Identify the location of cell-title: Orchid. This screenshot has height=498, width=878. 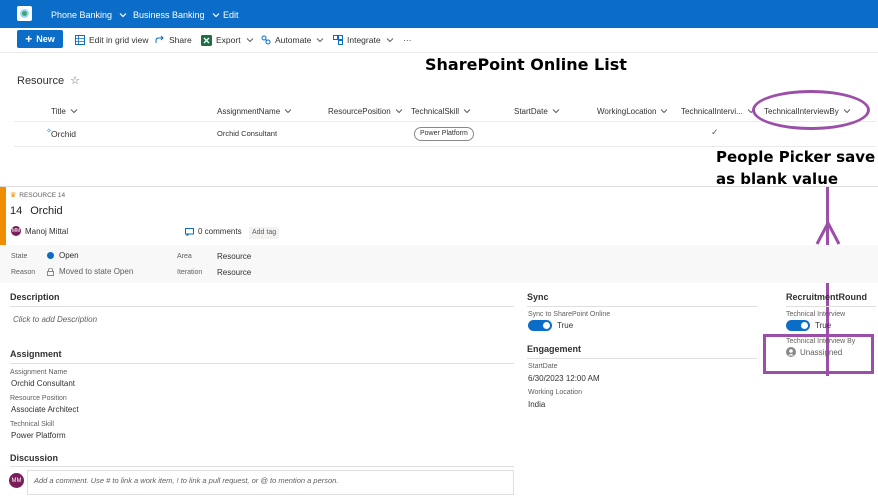
(63, 134).